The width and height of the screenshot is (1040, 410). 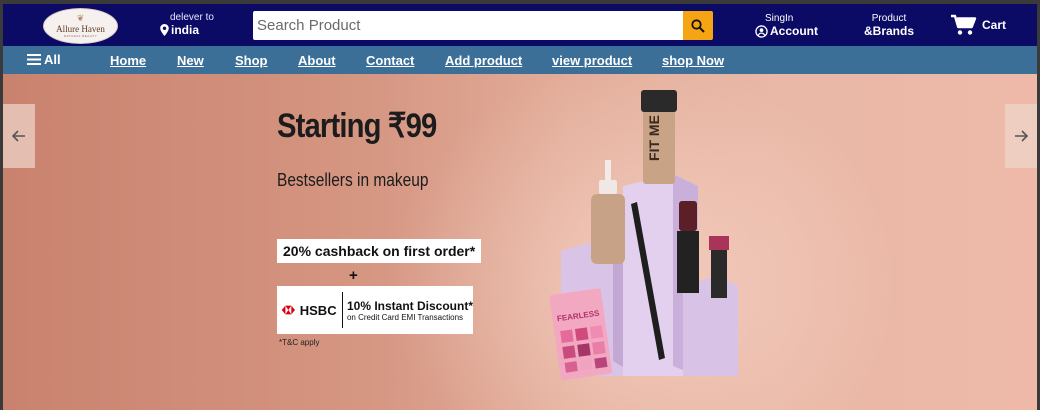 I want to click on mascara-tube, so click(x=719, y=273).